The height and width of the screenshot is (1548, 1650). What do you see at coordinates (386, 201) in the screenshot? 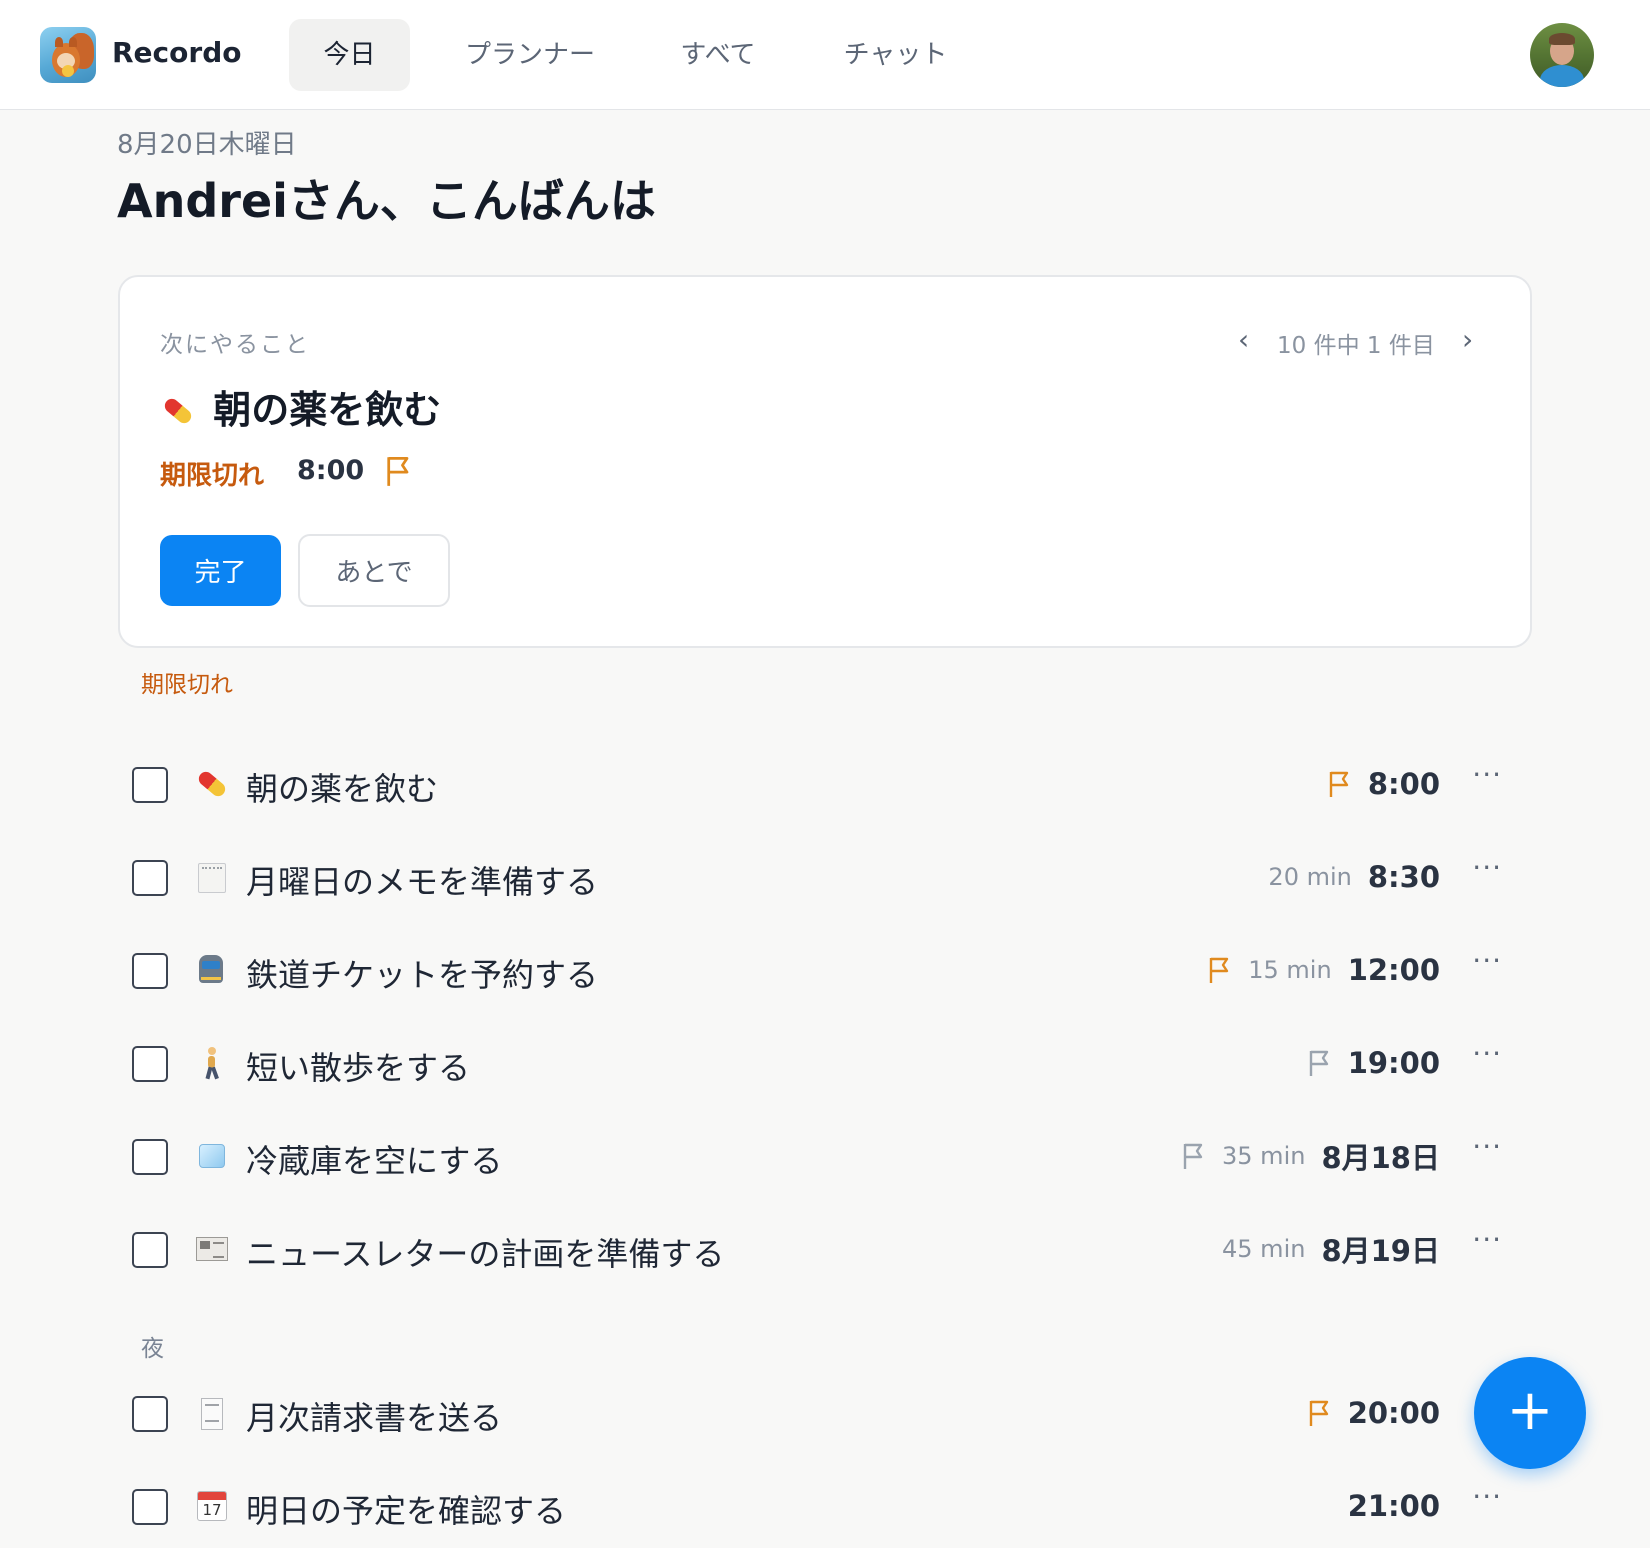
I see `greeting-title: Andreiさん、こんばんは` at bounding box center [386, 201].